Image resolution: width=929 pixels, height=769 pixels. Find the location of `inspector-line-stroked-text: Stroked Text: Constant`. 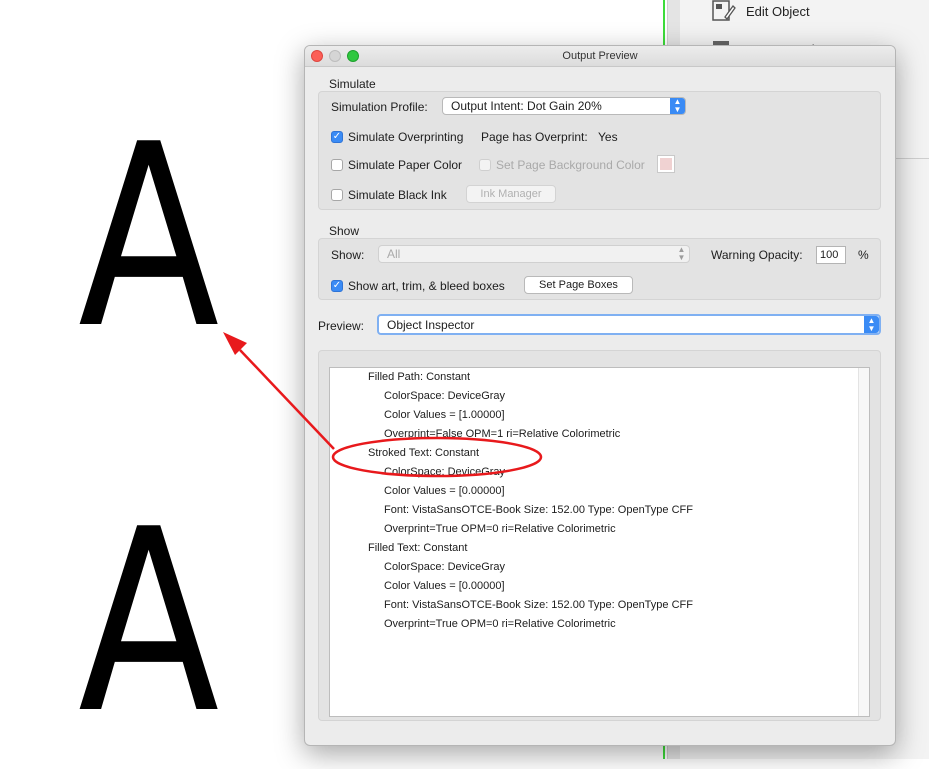

inspector-line-stroked-text: Stroked Text: Constant is located at coordinates (424, 453).